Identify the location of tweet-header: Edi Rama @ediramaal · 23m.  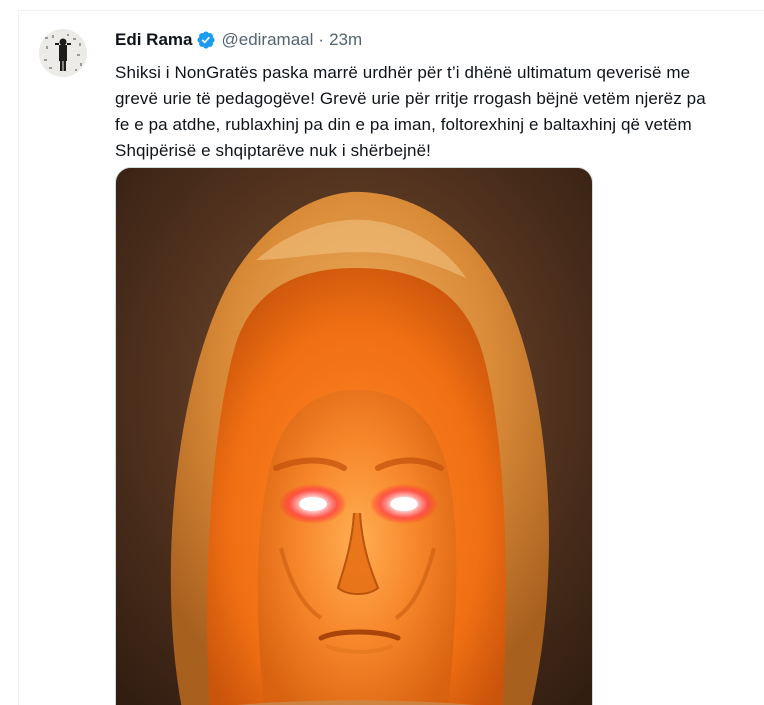
(238, 40).